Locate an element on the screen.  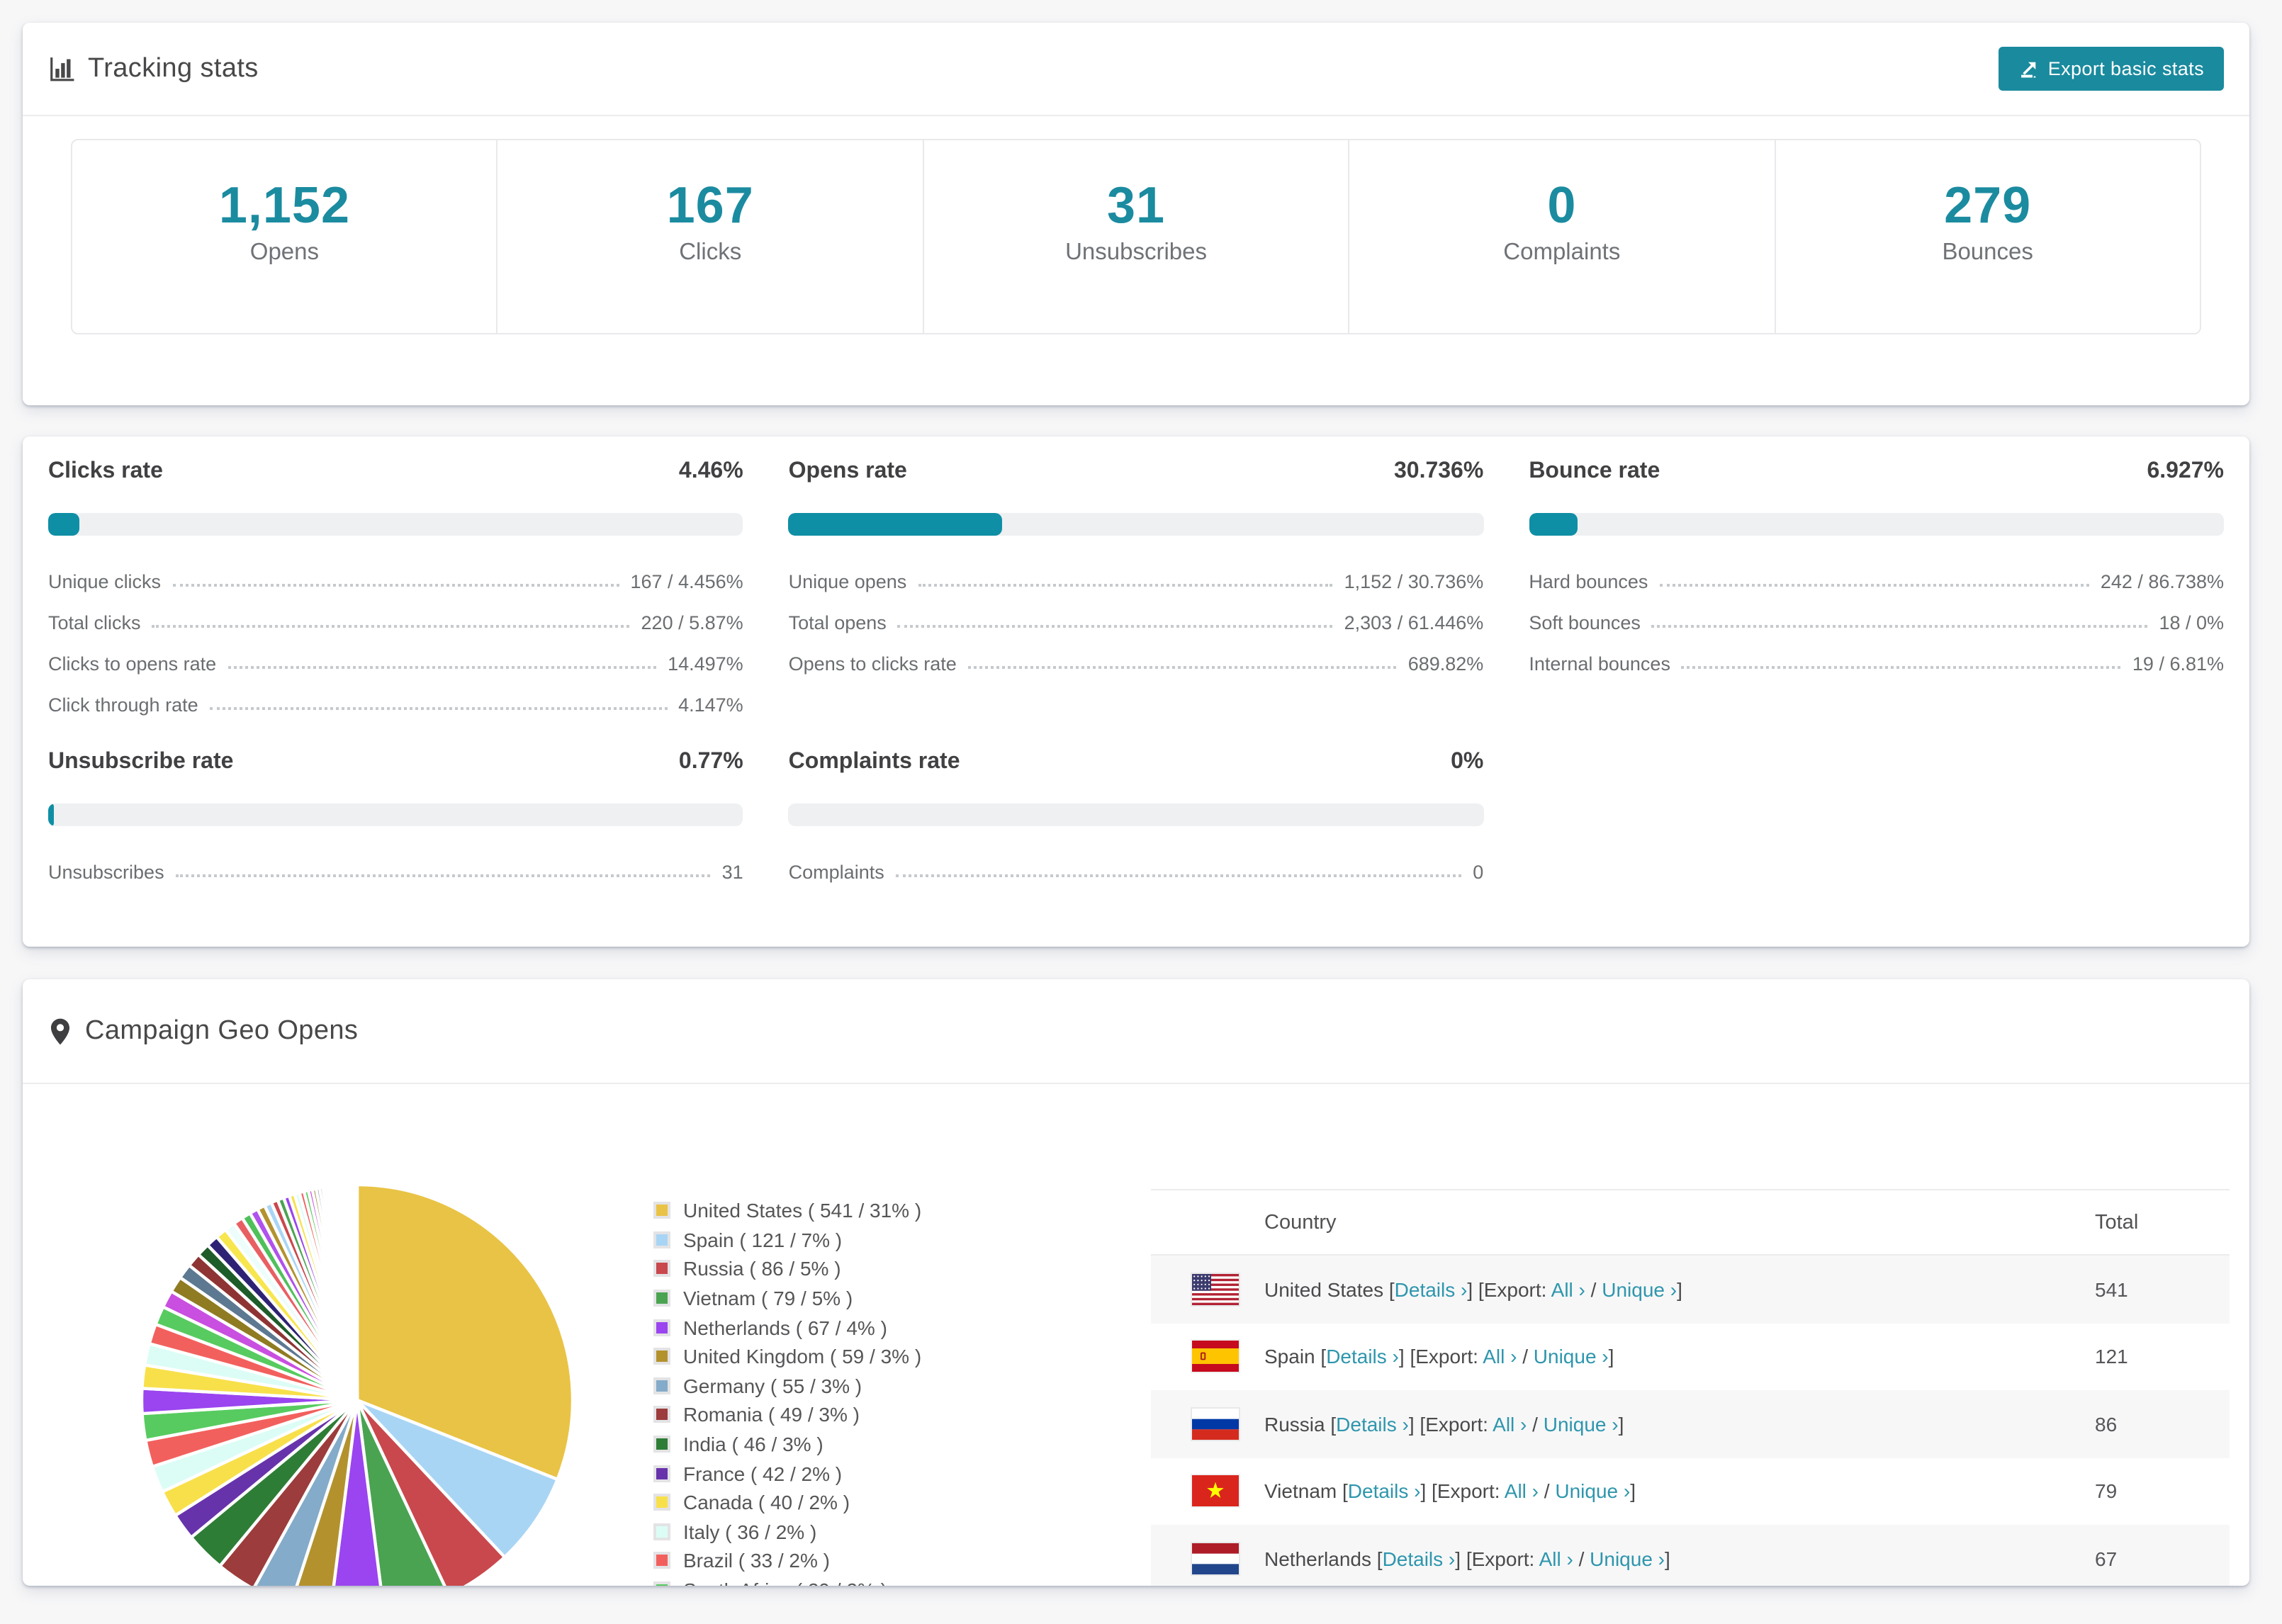
legend-item-brazil: Brazil ( 33 / 2% ) is located at coordinates (787, 1560).